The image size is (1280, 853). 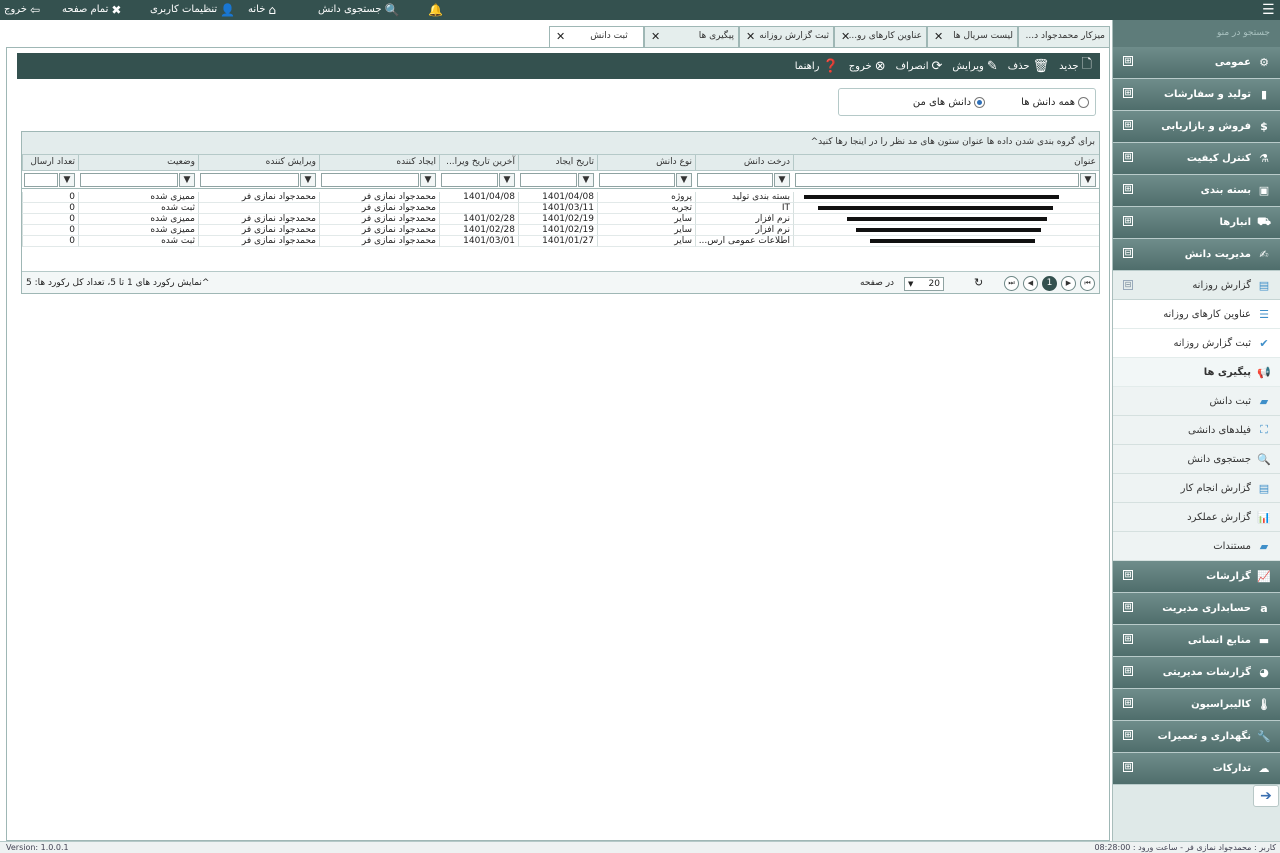 What do you see at coordinates (1196, 673) in the screenshot?
I see `sidebar-item-group2-3: ◕ گزارشات مدیریتی ⊞` at bounding box center [1196, 673].